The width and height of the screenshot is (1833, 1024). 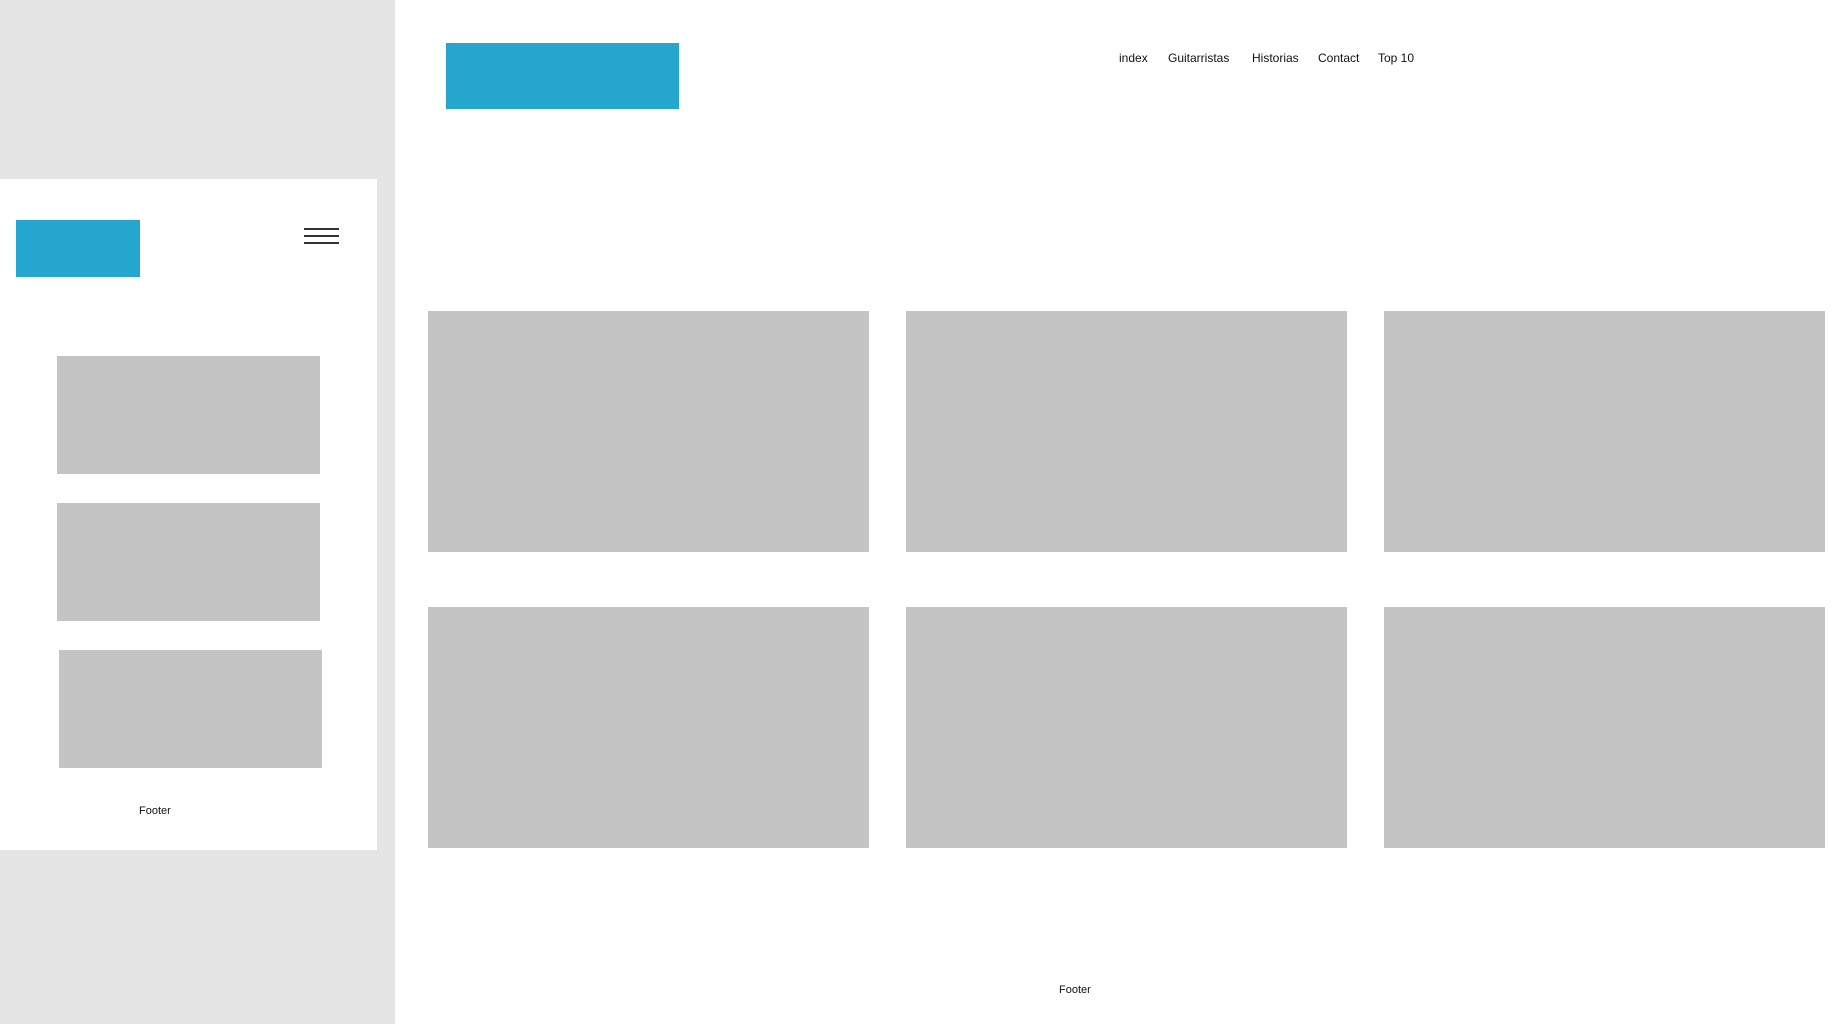 I want to click on nav-link-contact: Contact, so click(x=1338, y=58).